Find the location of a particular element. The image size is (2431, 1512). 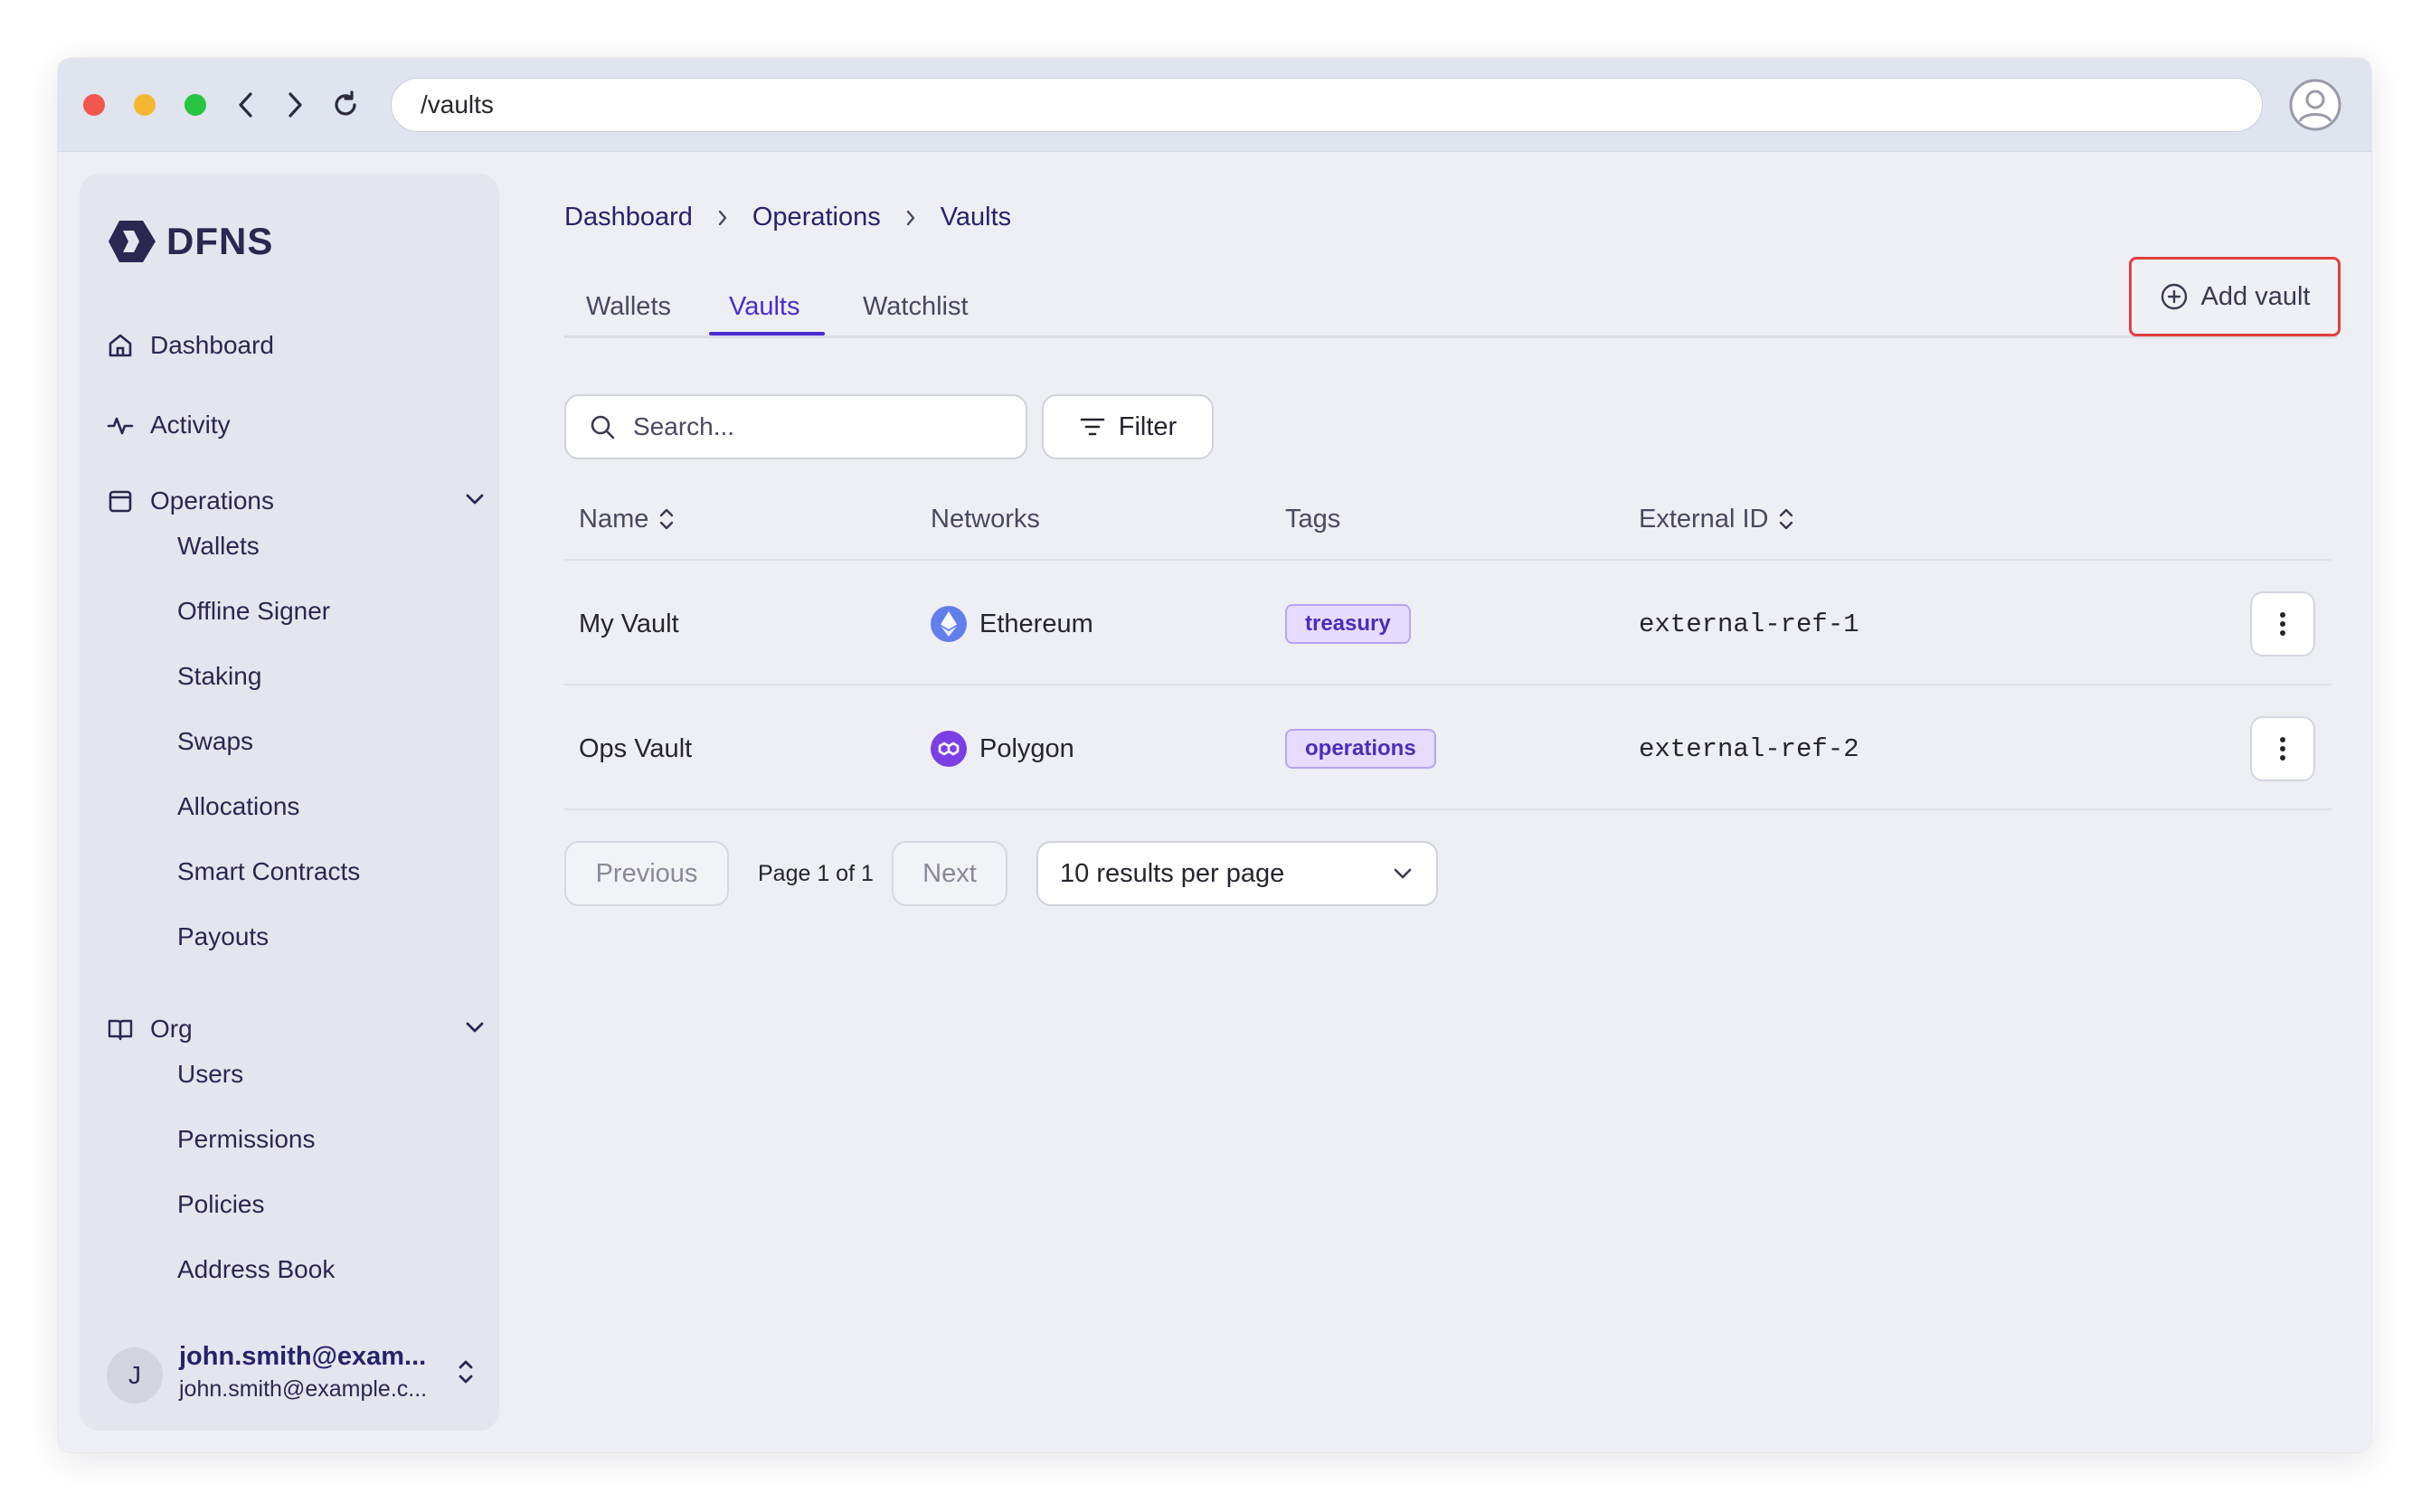

network-cell: Ethereum is located at coordinates (1012, 624).